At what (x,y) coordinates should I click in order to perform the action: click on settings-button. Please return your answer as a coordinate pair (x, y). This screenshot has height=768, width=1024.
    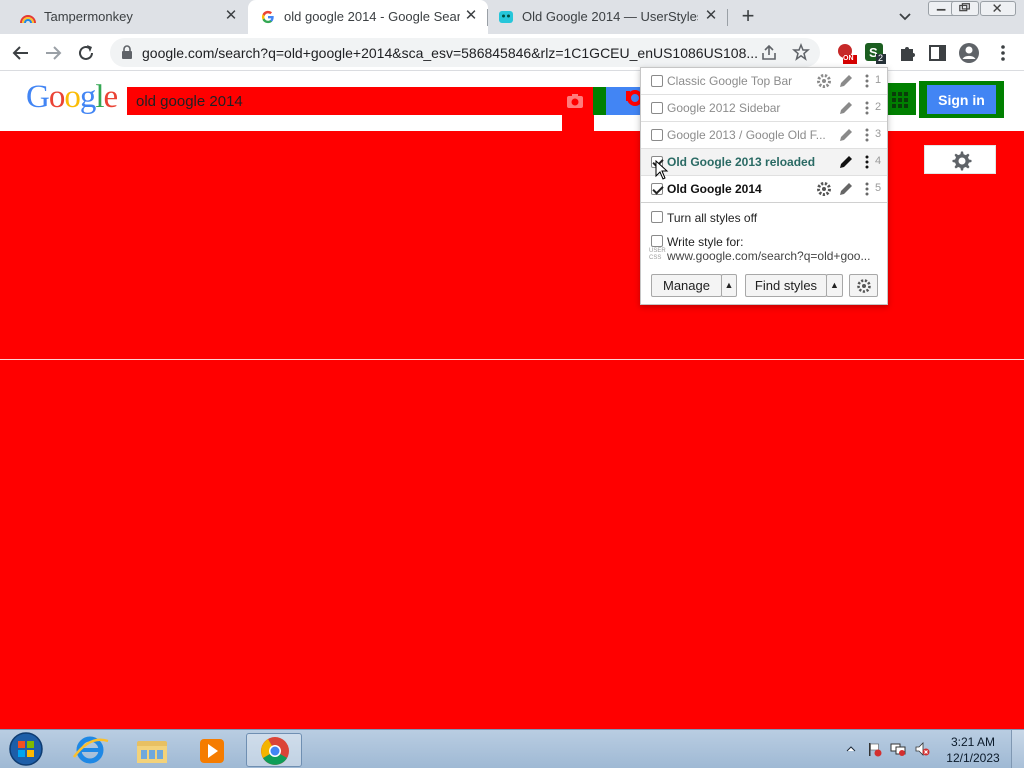
    Looking at the image, I should click on (960, 159).